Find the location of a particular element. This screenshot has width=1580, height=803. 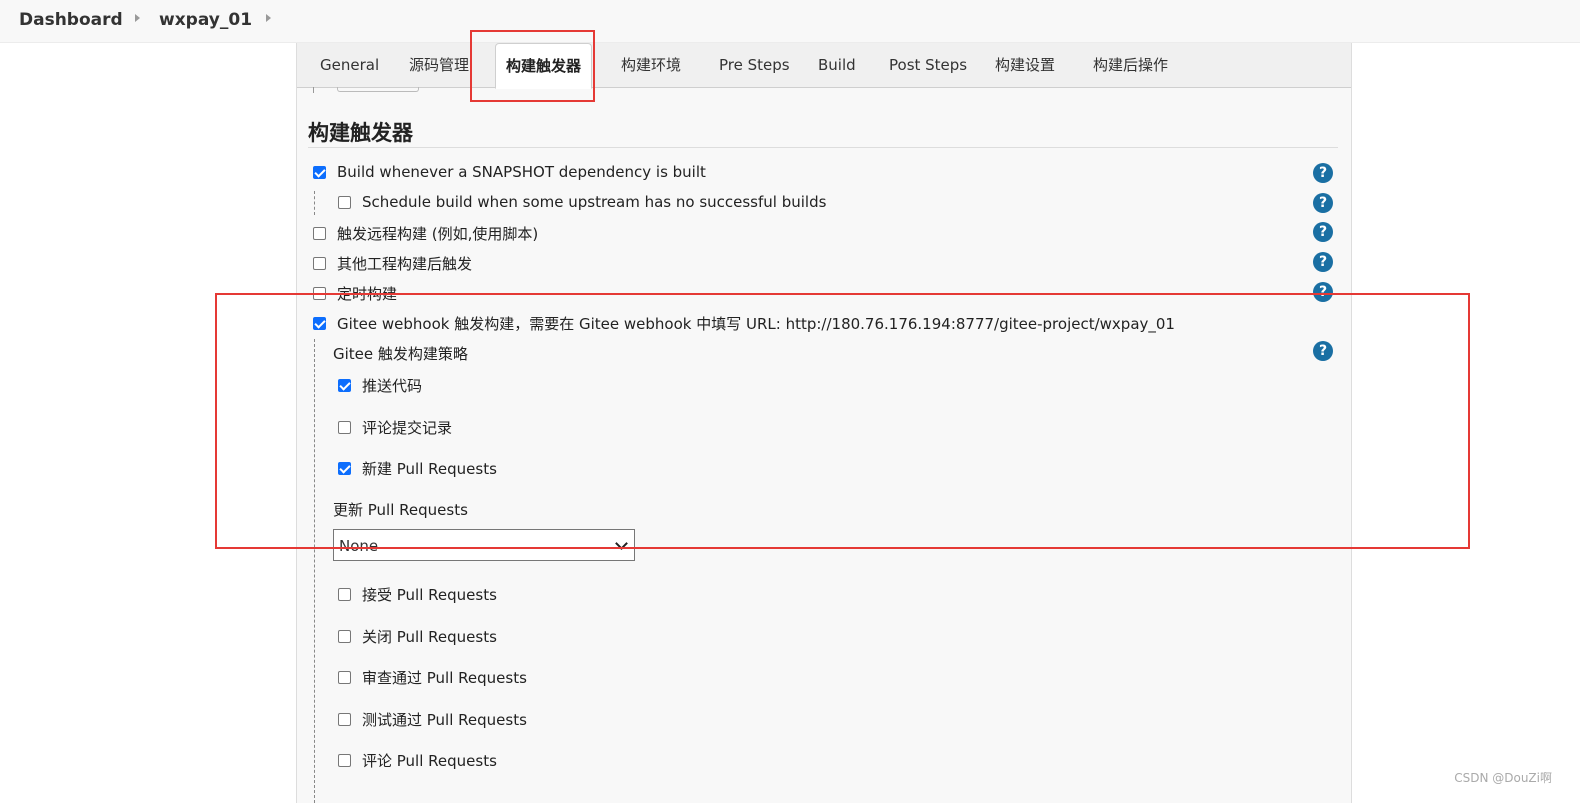

new-pr-checkbox is located at coordinates (344, 468).